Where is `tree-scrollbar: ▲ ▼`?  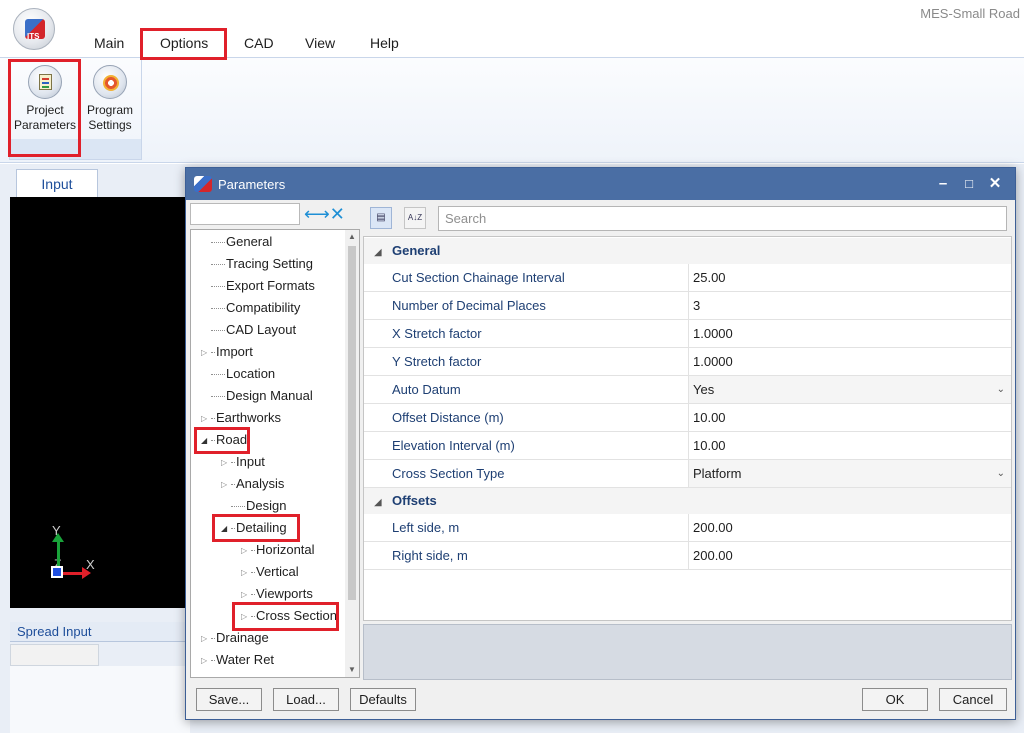 tree-scrollbar: ▲ ▼ is located at coordinates (352, 453).